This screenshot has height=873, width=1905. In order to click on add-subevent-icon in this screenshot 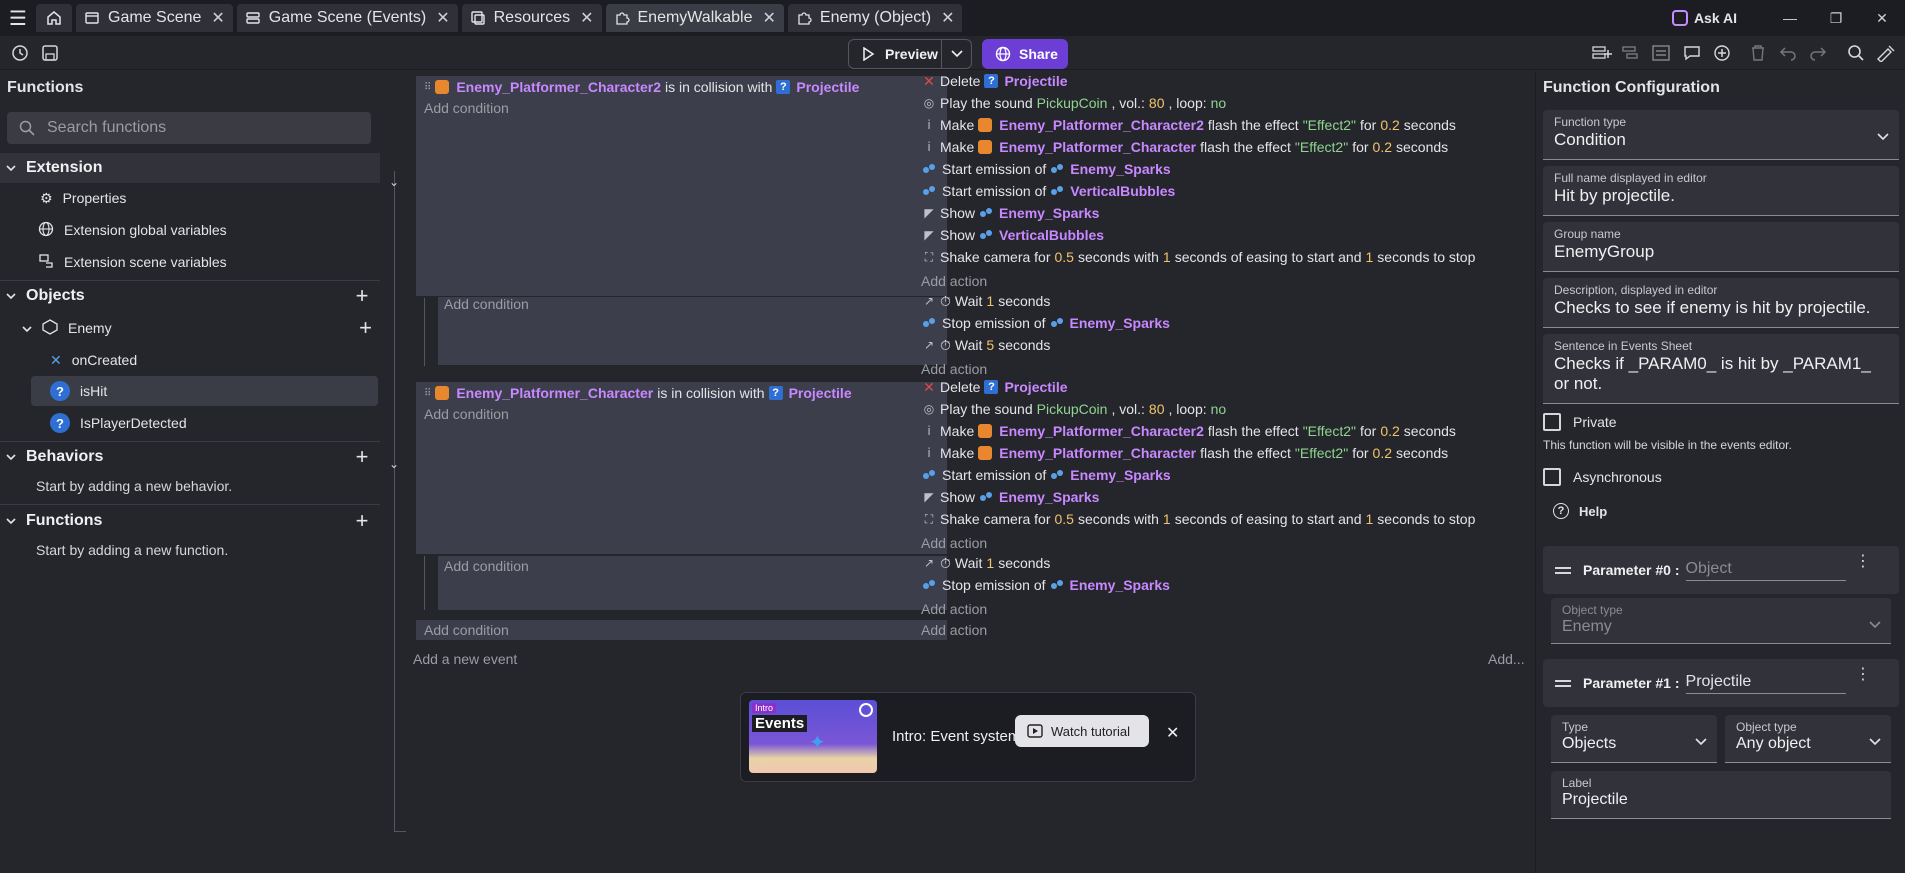, I will do `click(1632, 53)`.